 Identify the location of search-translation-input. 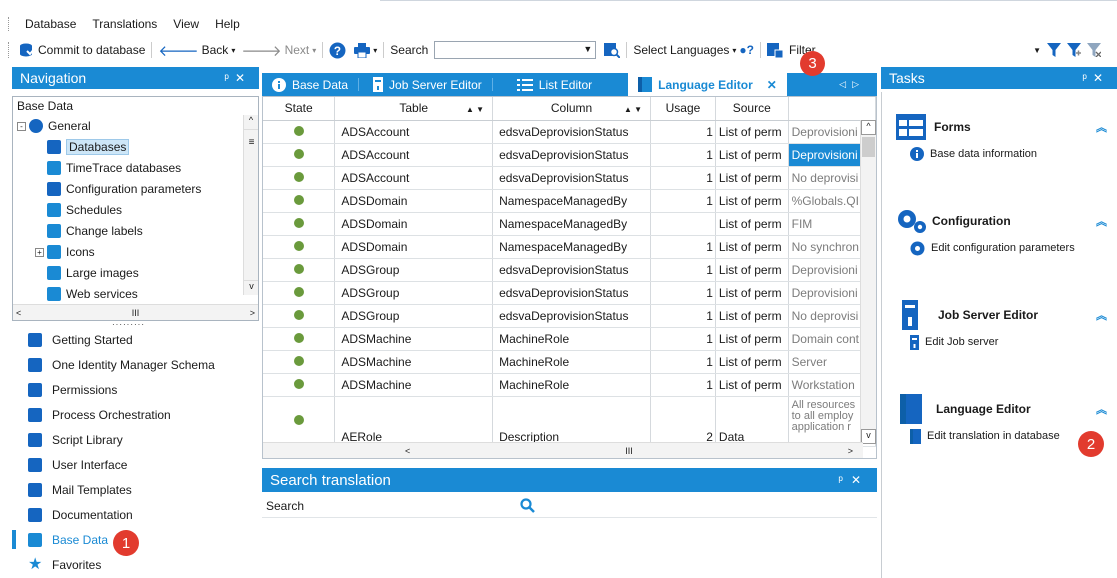
(590, 505).